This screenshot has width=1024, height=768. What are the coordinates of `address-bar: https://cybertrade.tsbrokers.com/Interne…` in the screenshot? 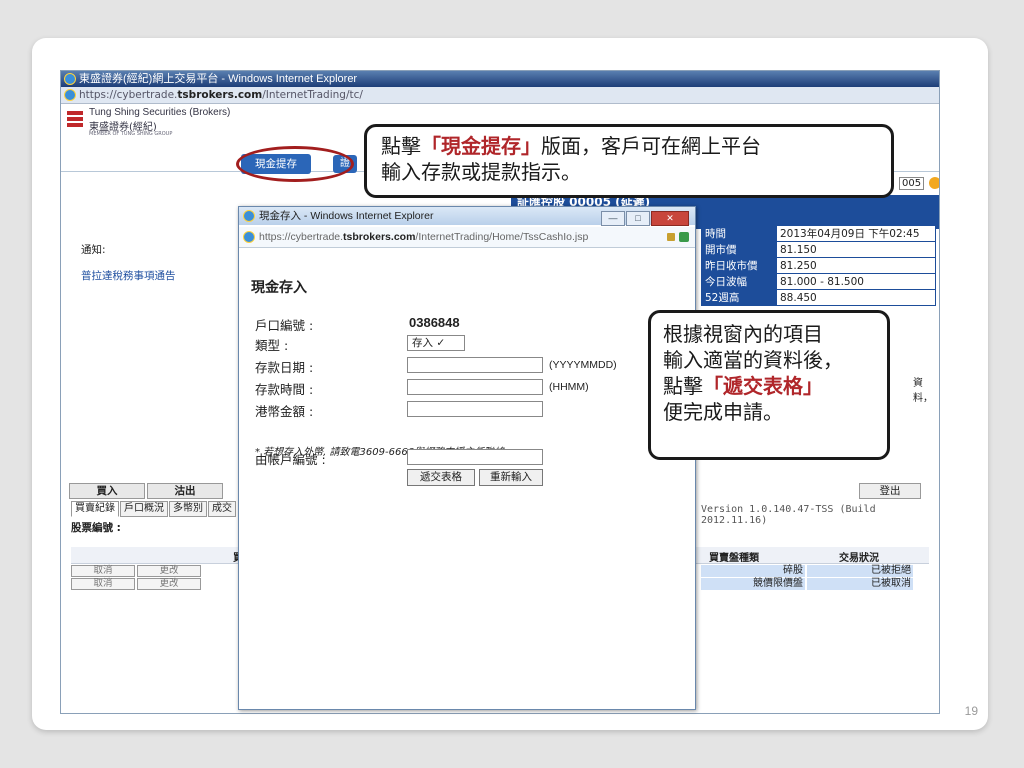 It's located at (500, 95).